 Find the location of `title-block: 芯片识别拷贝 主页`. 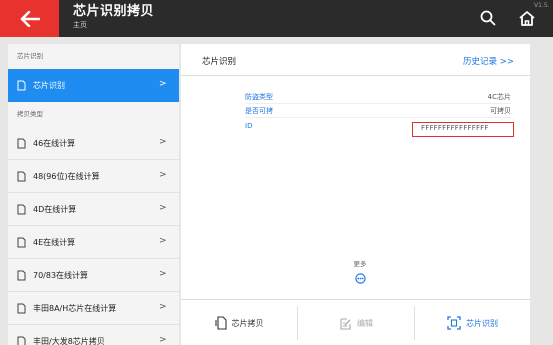

title-block: 芯片识别拷贝 主页 is located at coordinates (113, 16).